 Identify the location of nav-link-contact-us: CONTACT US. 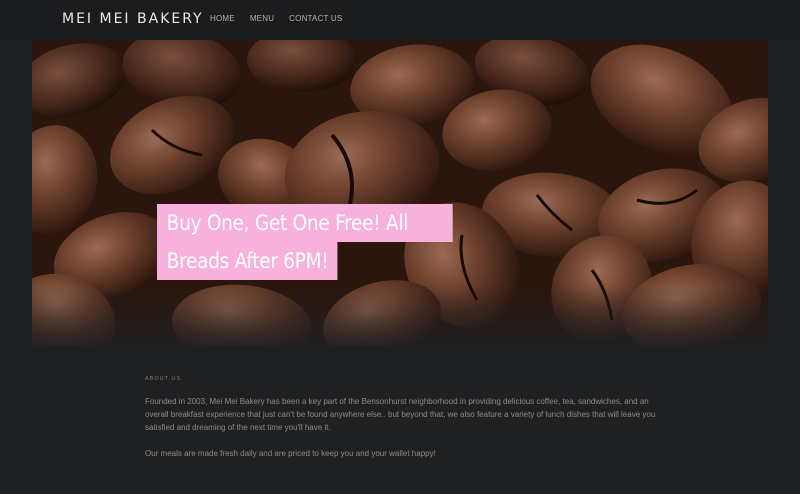
(315, 18).